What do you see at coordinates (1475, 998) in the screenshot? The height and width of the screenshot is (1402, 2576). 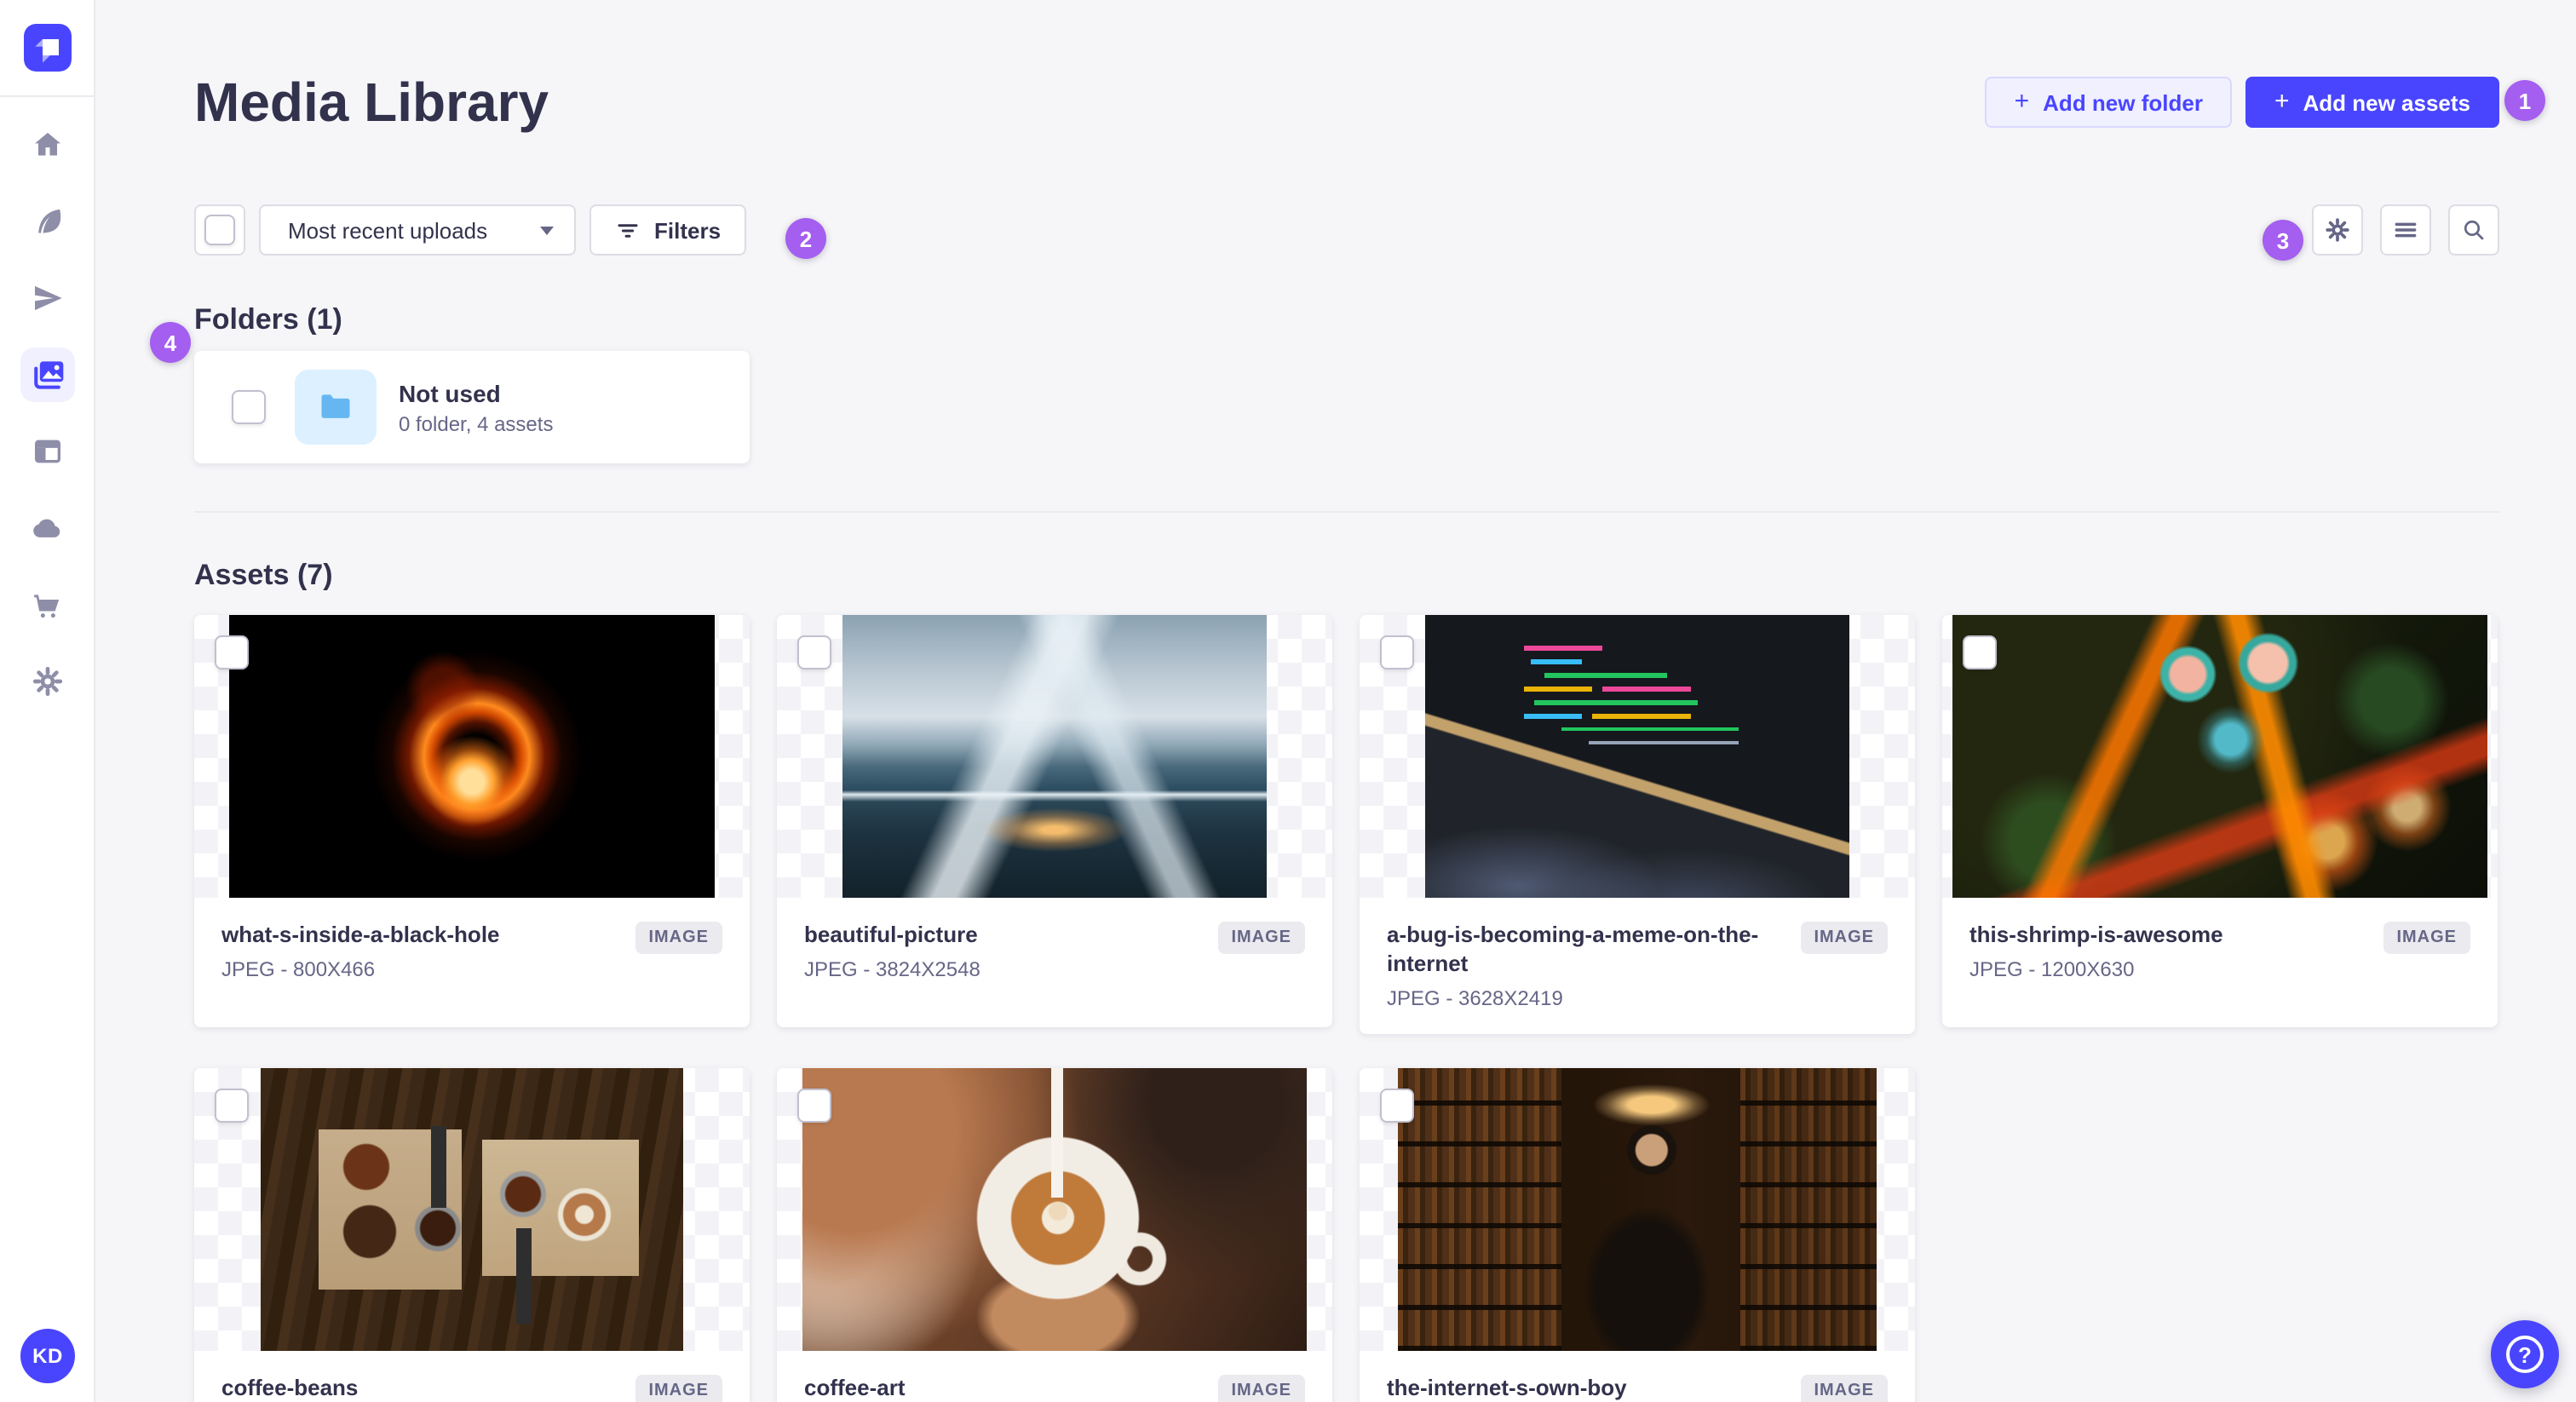 I see `asset-meta: JPEG - 3628X2419` at bounding box center [1475, 998].